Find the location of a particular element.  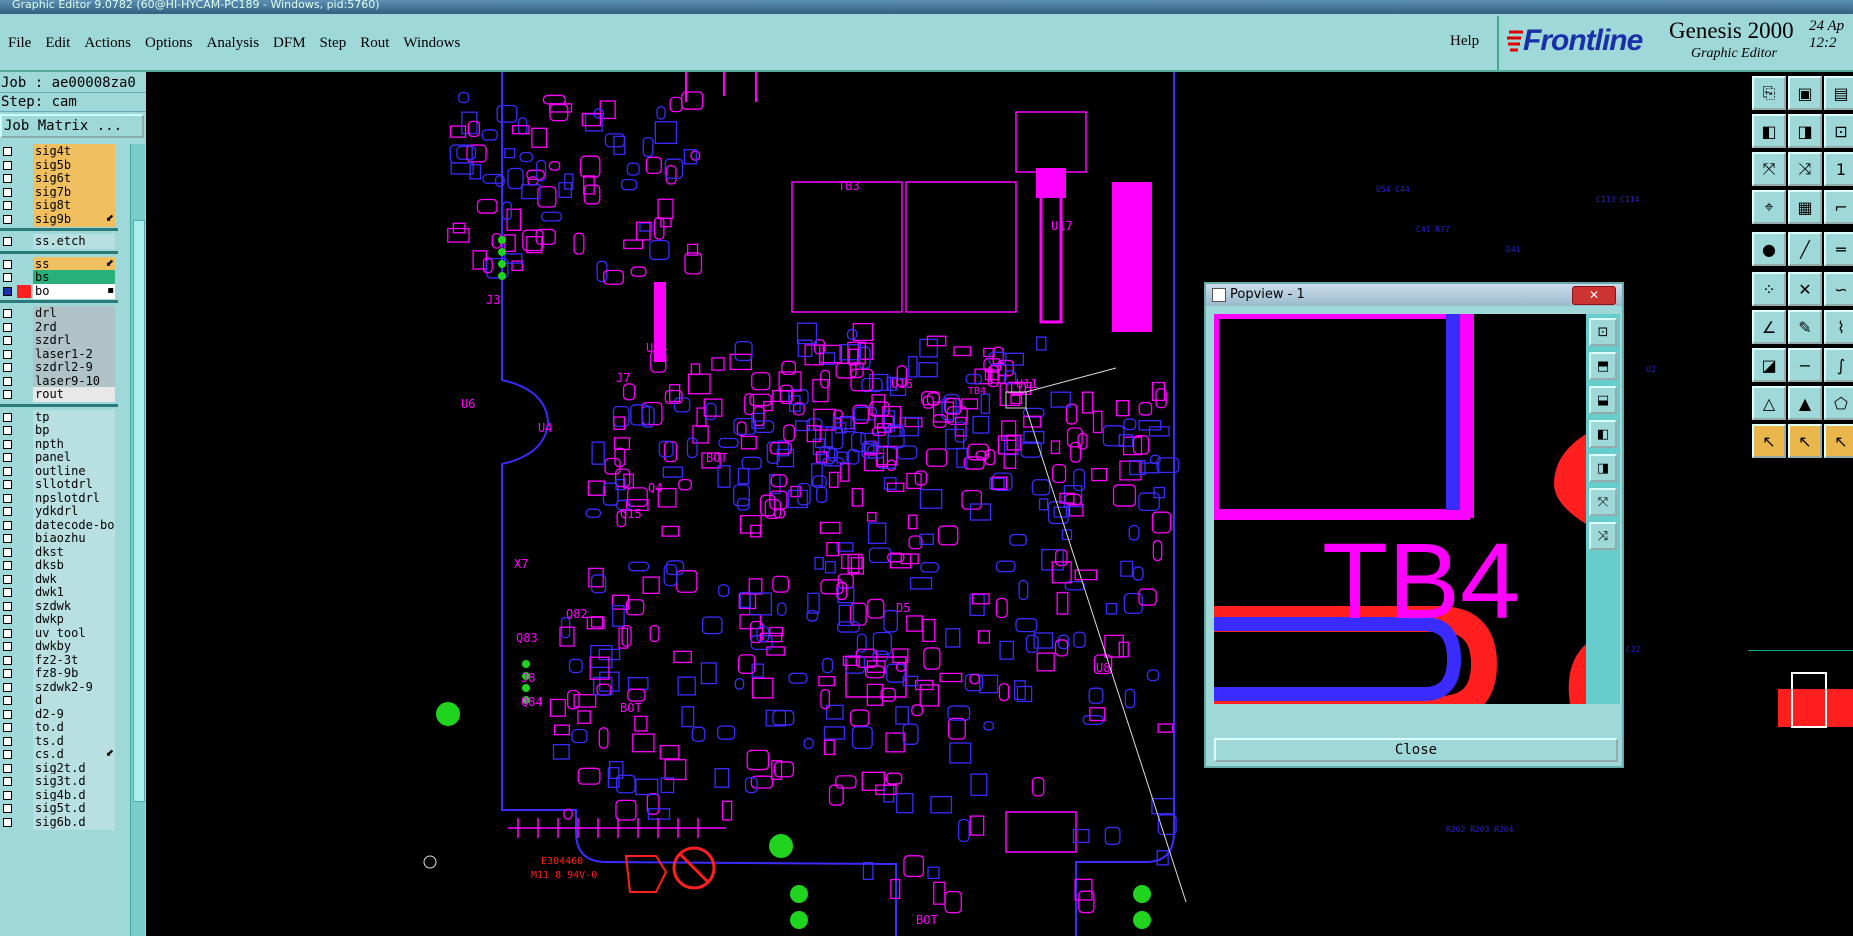

snap-icon: ⌐ is located at coordinates (1838, 207).